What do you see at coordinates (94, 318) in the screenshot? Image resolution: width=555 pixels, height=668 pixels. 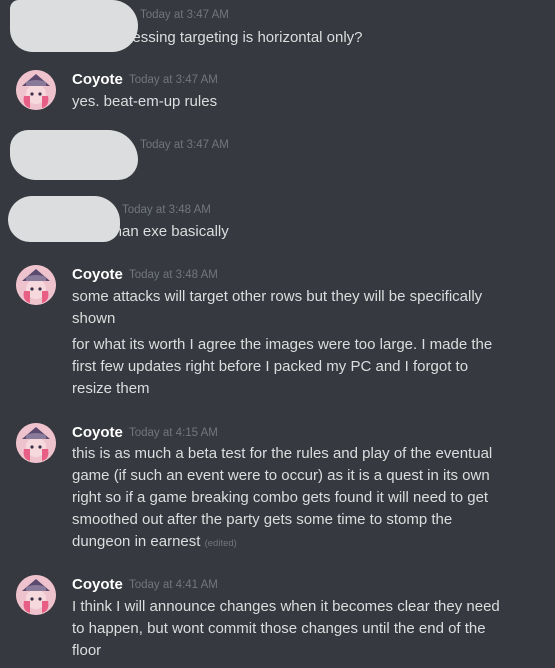 I see `message-5-line-2: shown` at bounding box center [94, 318].